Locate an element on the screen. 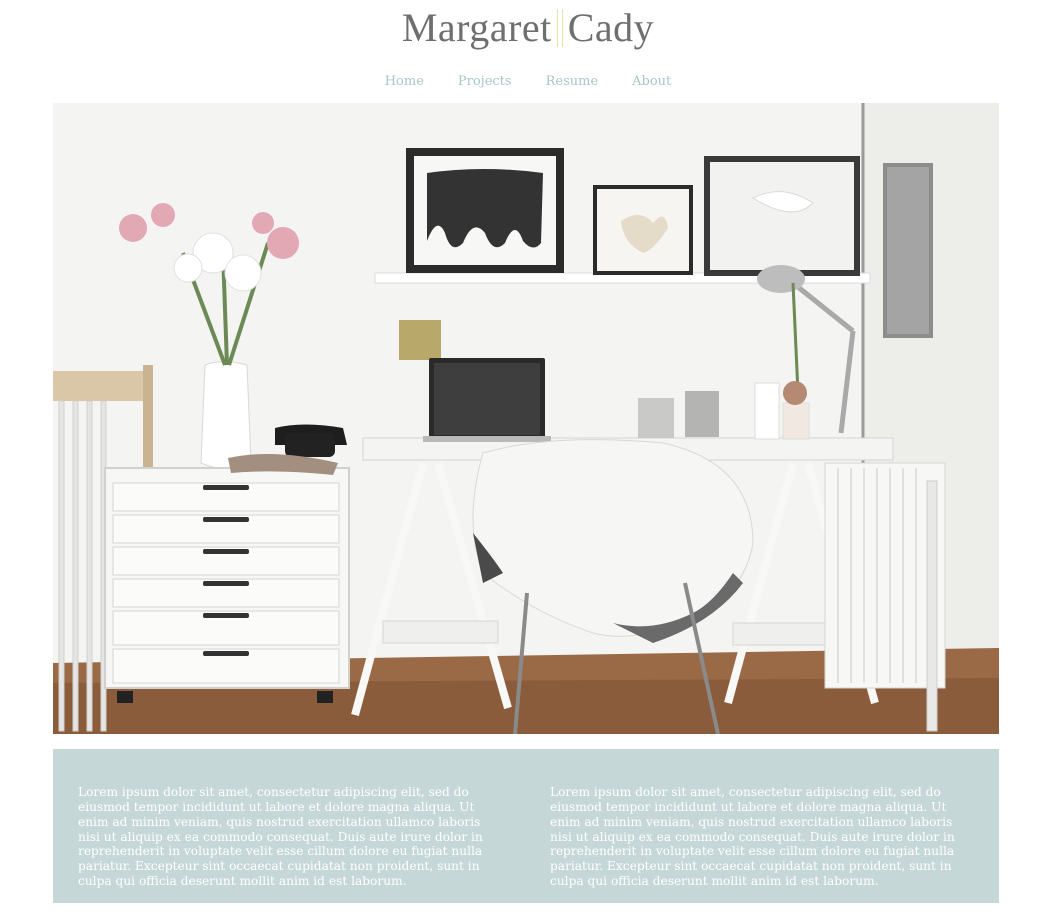 This screenshot has width=1056, height=916. logo-divider is located at coordinates (559, 27).